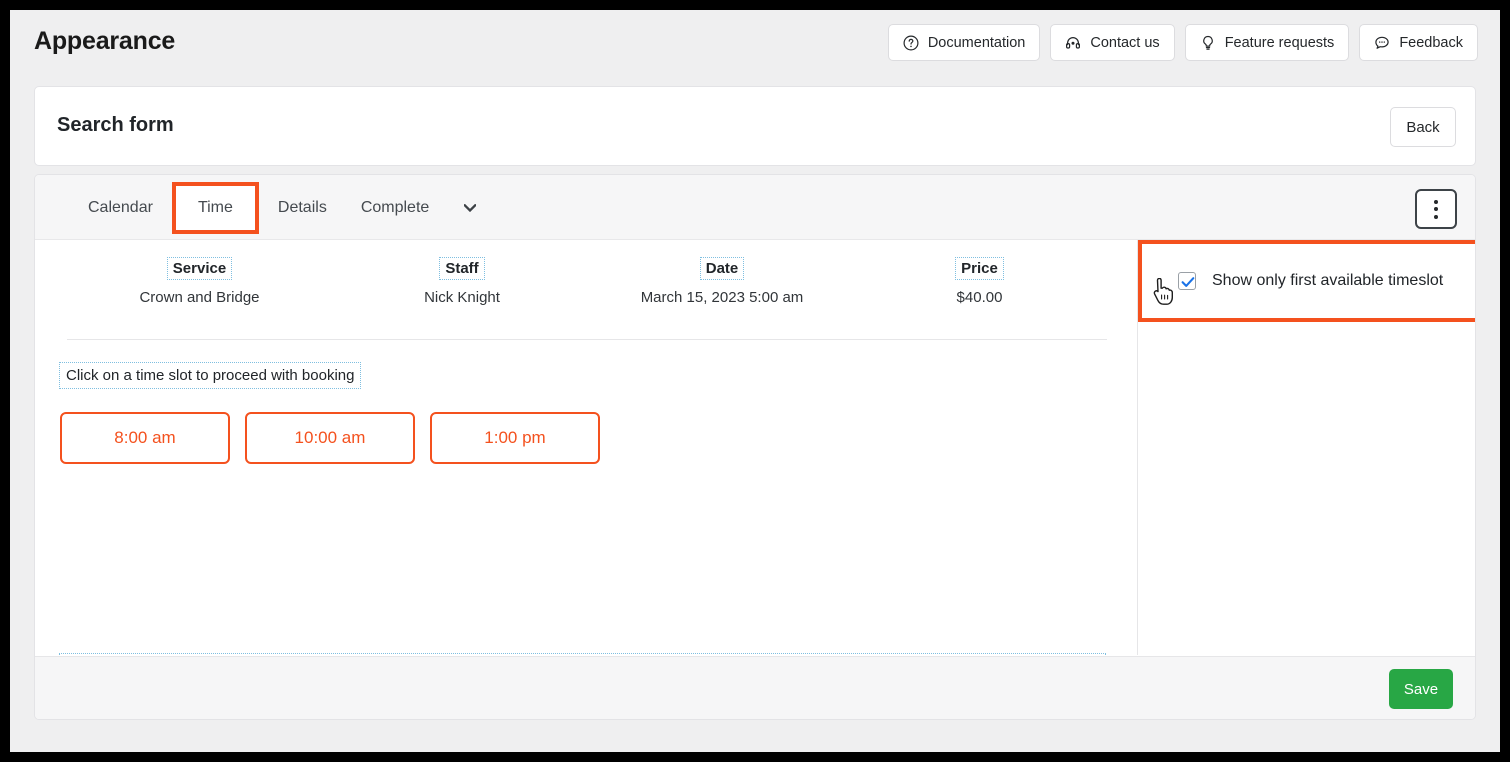 Image resolution: width=1510 pixels, height=762 pixels. I want to click on contact-us-button-label: Contact us, so click(1125, 42).